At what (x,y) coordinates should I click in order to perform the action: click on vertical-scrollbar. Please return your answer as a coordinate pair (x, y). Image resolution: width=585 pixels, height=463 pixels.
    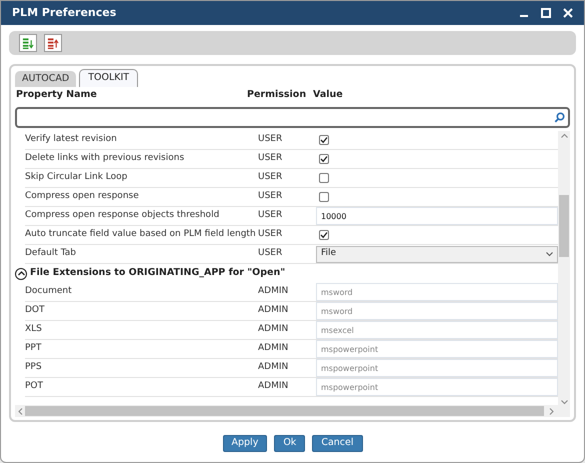
    Looking at the image, I should click on (564, 274).